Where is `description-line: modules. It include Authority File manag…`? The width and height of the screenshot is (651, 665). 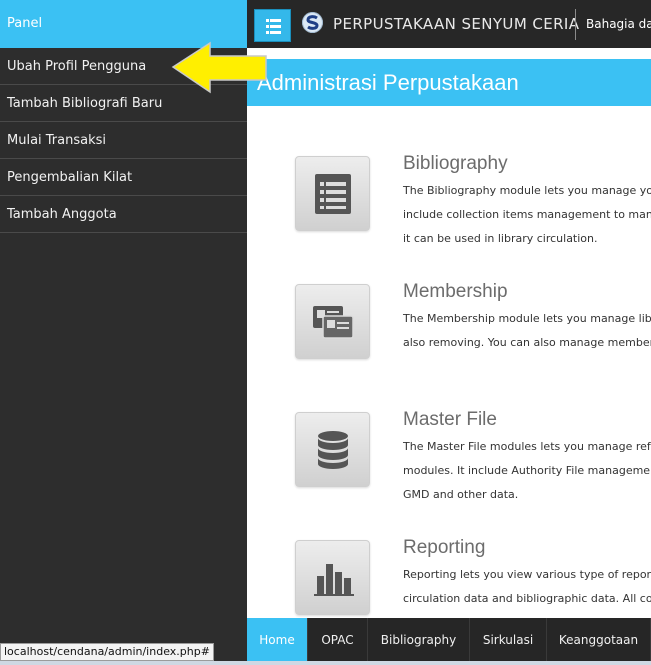 description-line: modules. It include Authority File manag… is located at coordinates (527, 470).